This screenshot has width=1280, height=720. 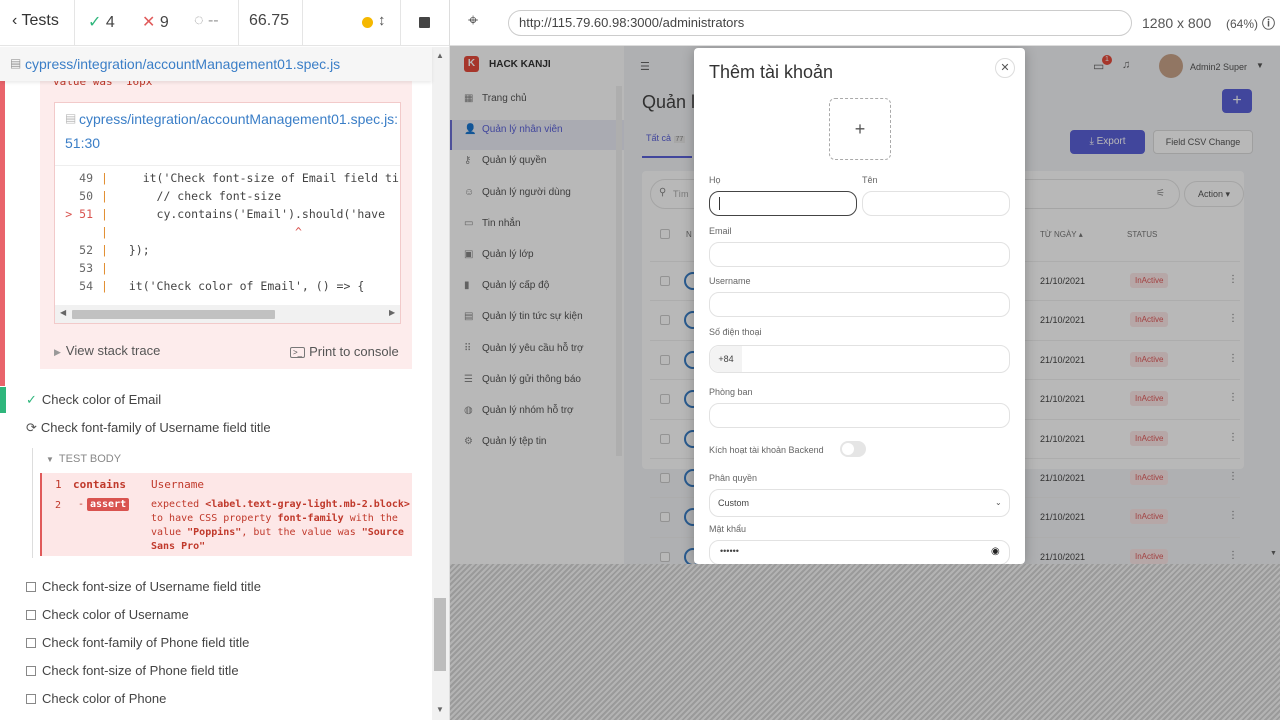 What do you see at coordinates (298, 532) in the screenshot?
I see `assert-text: , but the value was` at bounding box center [298, 532].